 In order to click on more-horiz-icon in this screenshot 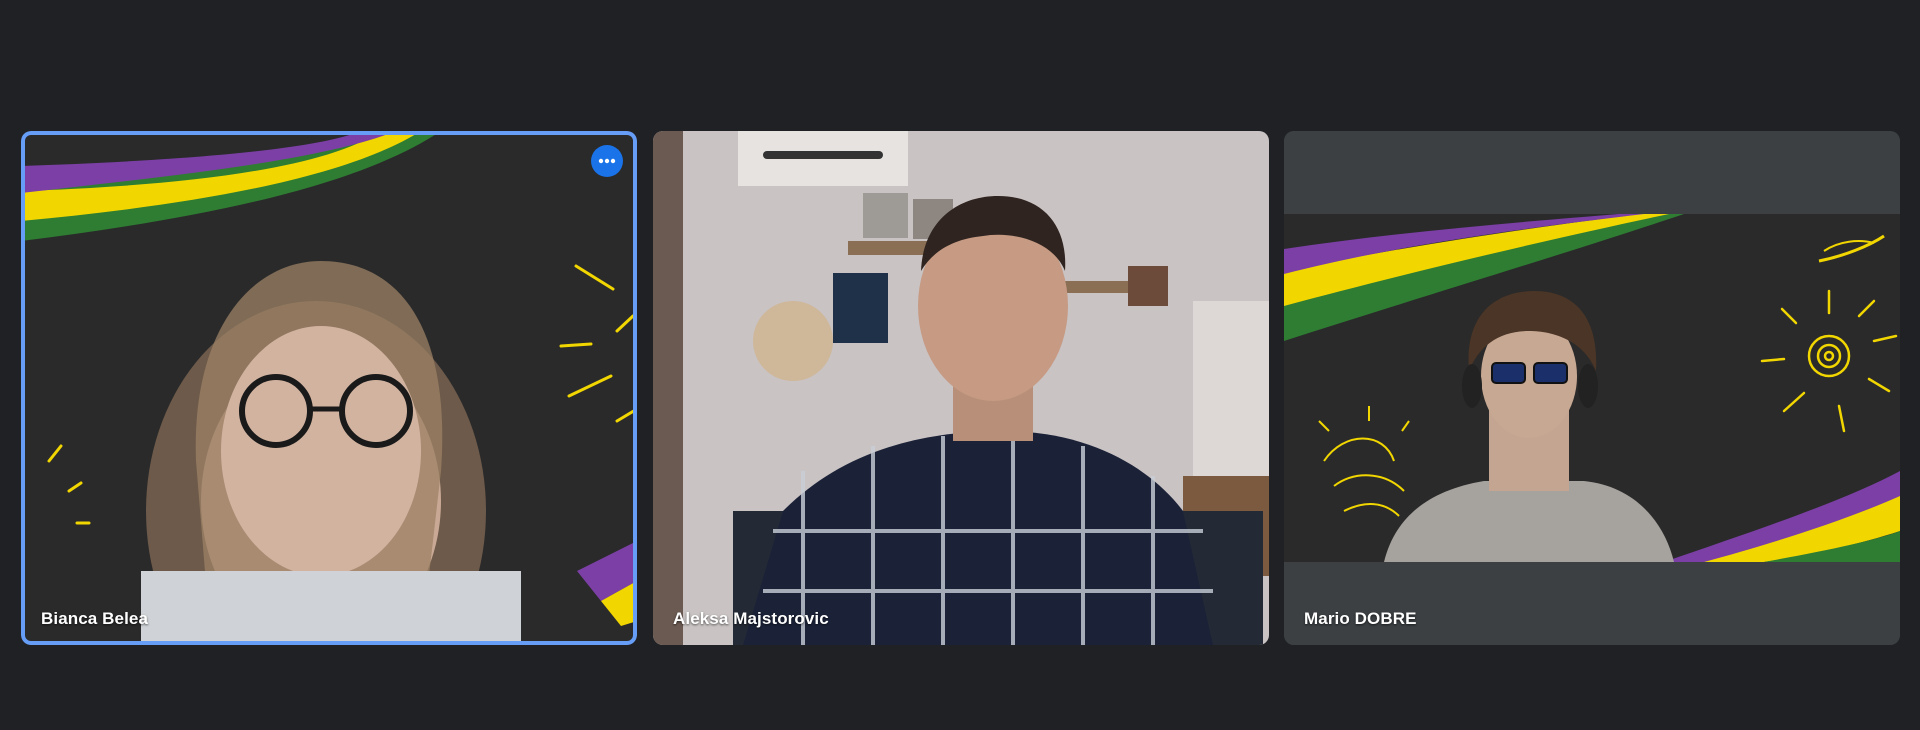, I will do `click(607, 161)`.